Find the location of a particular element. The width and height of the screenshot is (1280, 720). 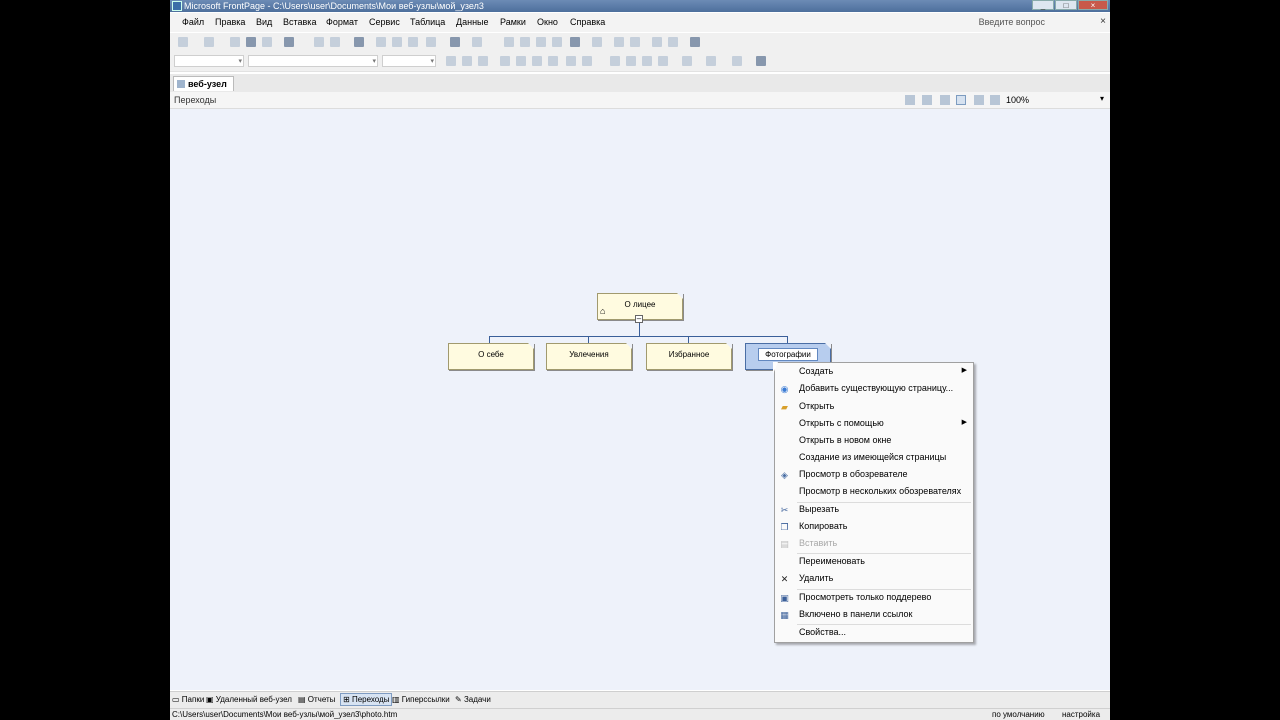

redo-icon is located at coordinates (477, 42).